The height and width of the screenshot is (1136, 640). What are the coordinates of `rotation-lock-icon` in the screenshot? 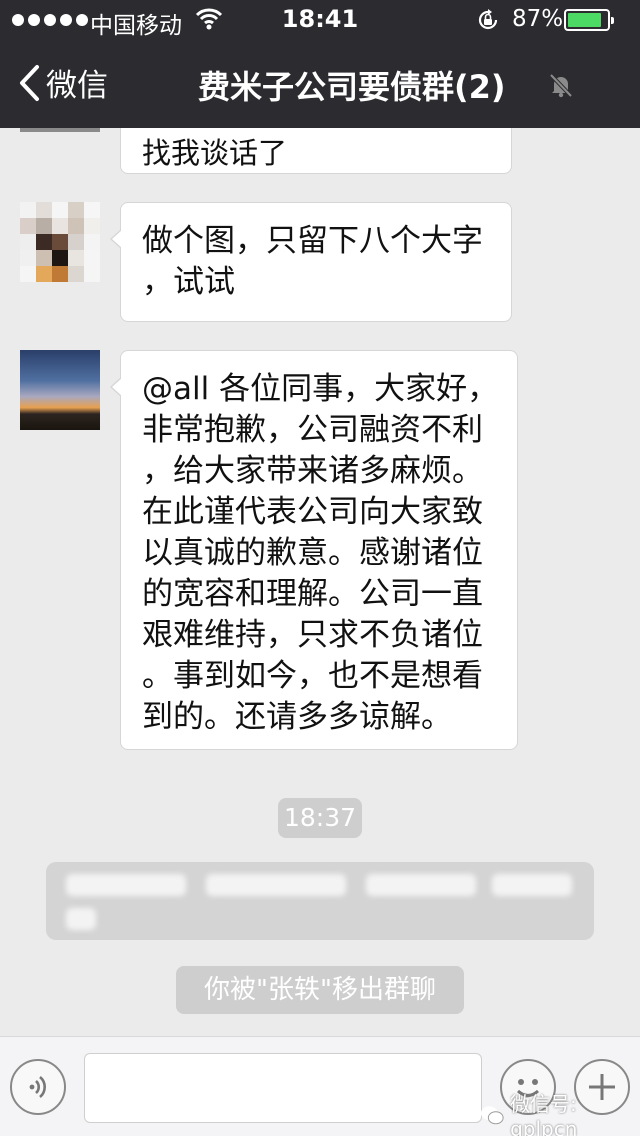 It's located at (488, 19).